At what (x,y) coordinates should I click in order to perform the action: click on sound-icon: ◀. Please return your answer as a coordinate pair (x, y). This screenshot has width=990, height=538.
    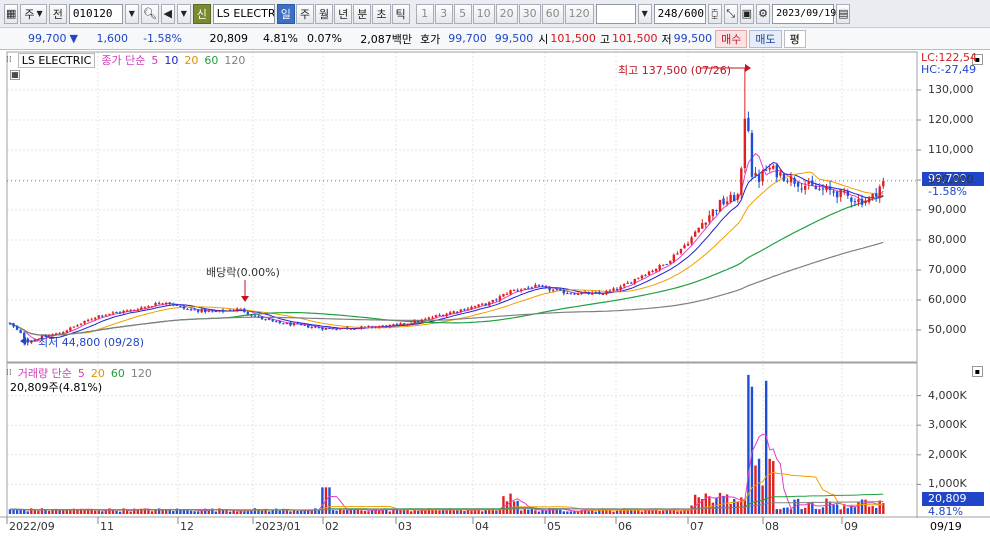
    Looking at the image, I should click on (167, 13).